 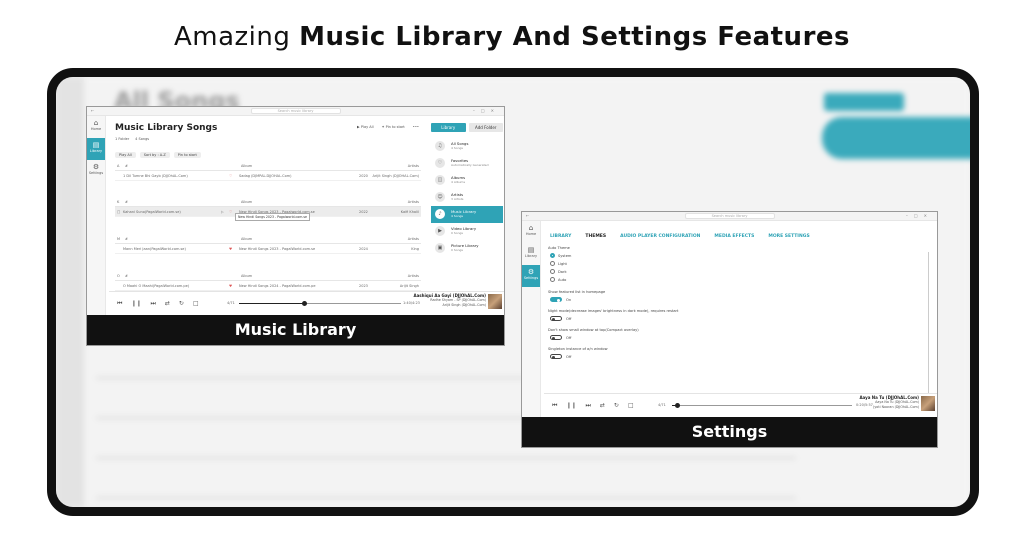 I want to click on nav-library-label: Library, so click(x=96, y=151).